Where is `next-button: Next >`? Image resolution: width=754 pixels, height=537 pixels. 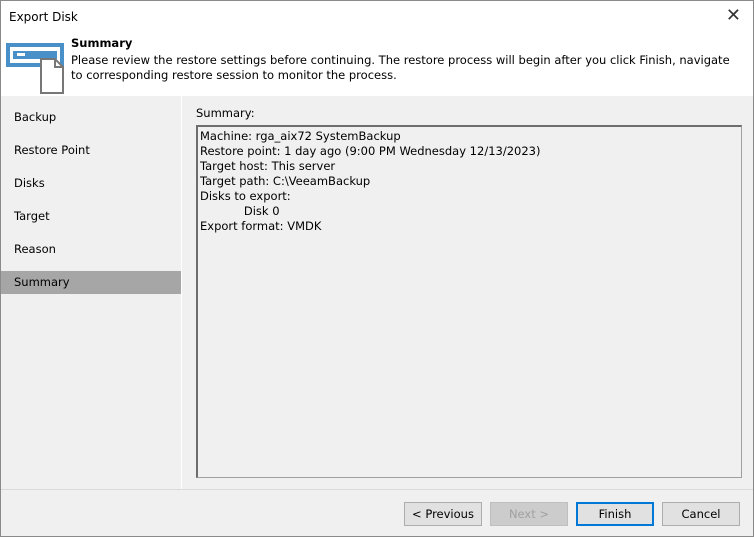 next-button: Next > is located at coordinates (529, 514).